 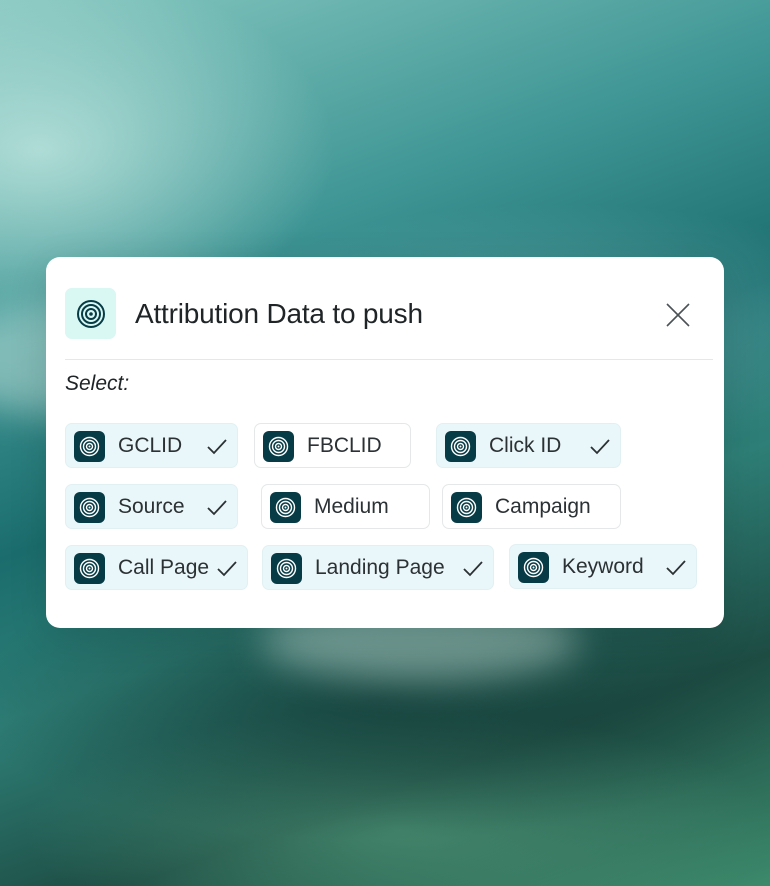 What do you see at coordinates (543, 506) in the screenshot?
I see `option-label: Campaign` at bounding box center [543, 506].